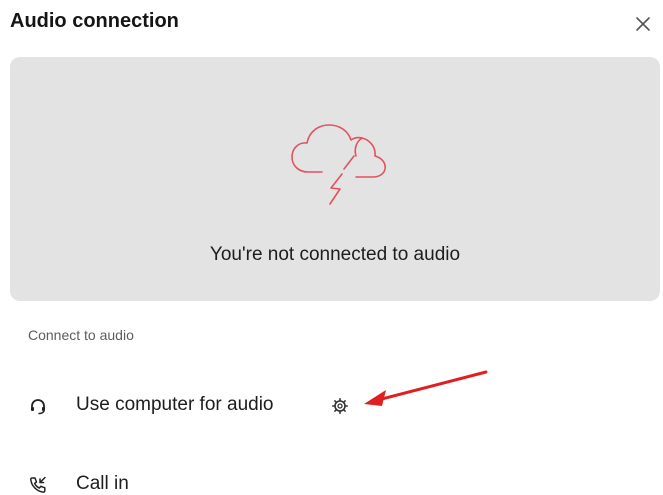 The image size is (663, 495). What do you see at coordinates (331, 25) in the screenshot?
I see `dialog-header: Audio connection` at bounding box center [331, 25].